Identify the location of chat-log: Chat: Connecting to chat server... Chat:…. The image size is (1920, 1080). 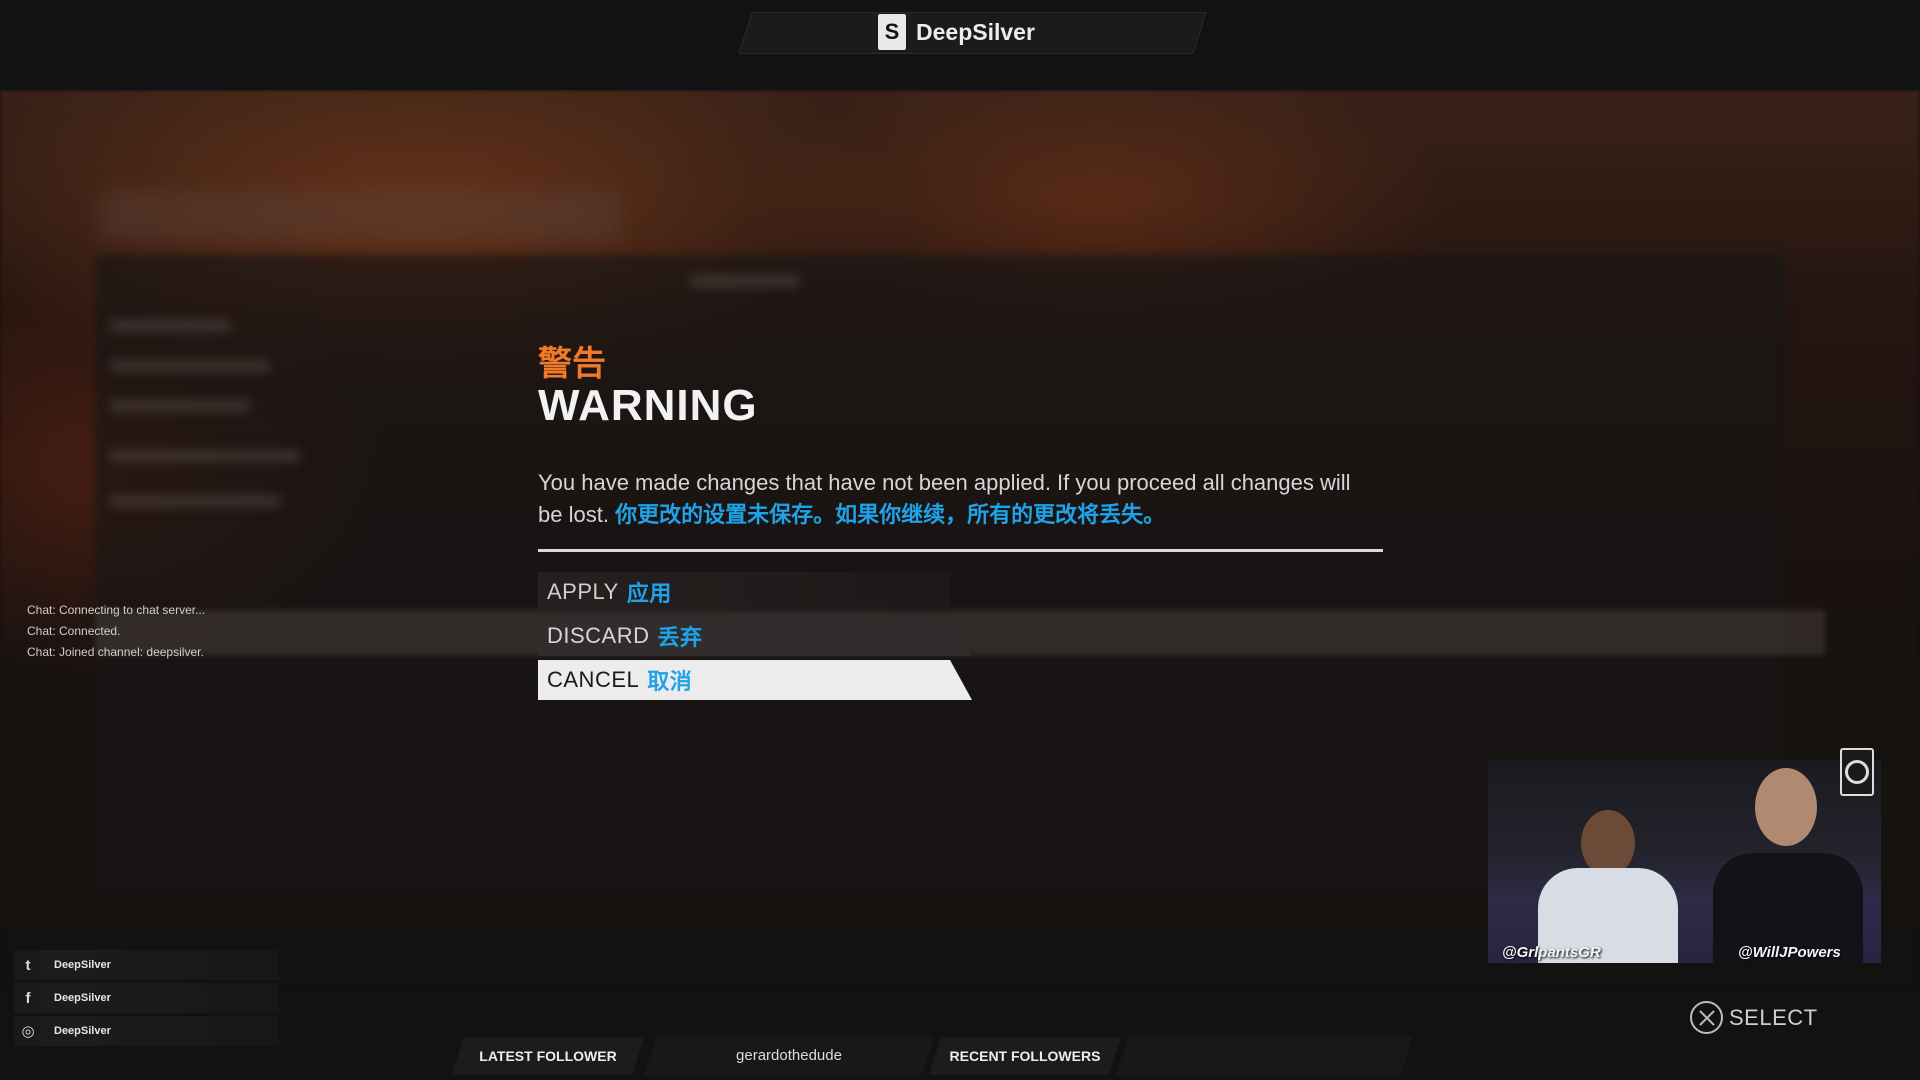
(116, 631).